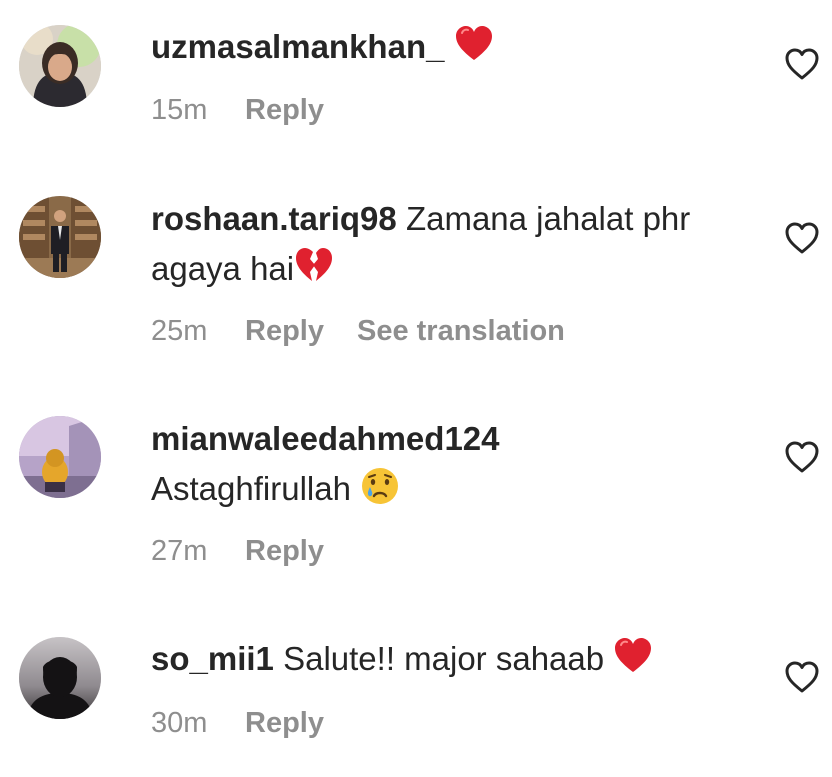 This screenshot has height=777, width=832. Describe the element at coordinates (325, 438) in the screenshot. I see `comment-username: mianwaleedahmed124` at that location.